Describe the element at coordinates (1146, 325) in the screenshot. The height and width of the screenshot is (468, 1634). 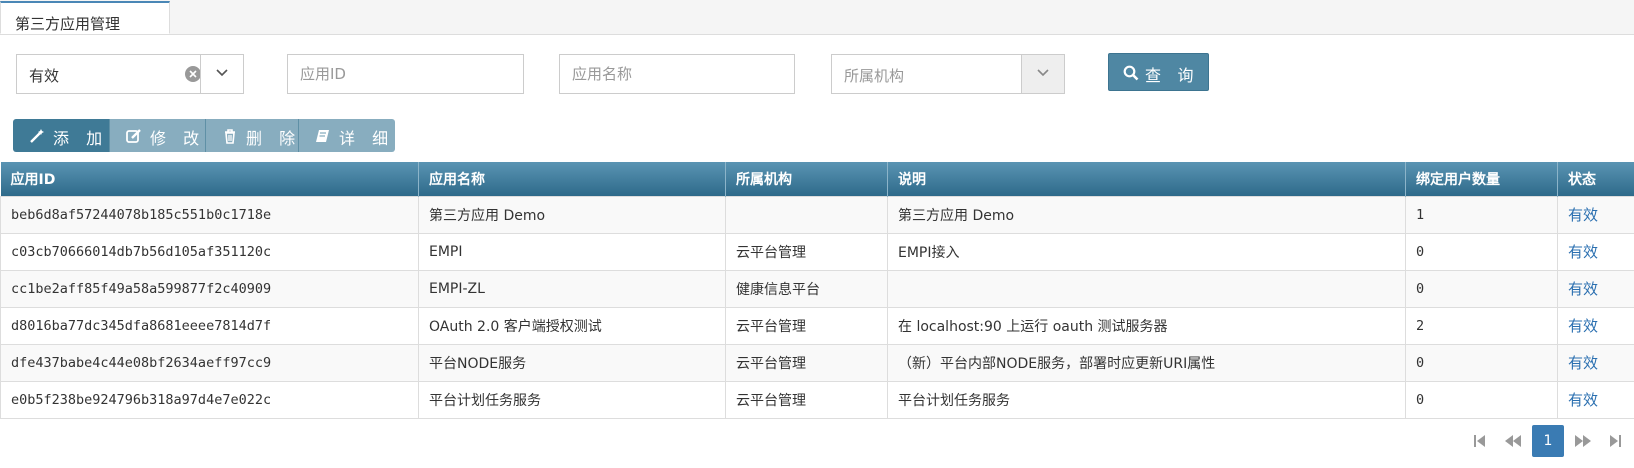
I see `cell-description: 在 localhost:90 上运行 oauth 测试服务器` at that location.